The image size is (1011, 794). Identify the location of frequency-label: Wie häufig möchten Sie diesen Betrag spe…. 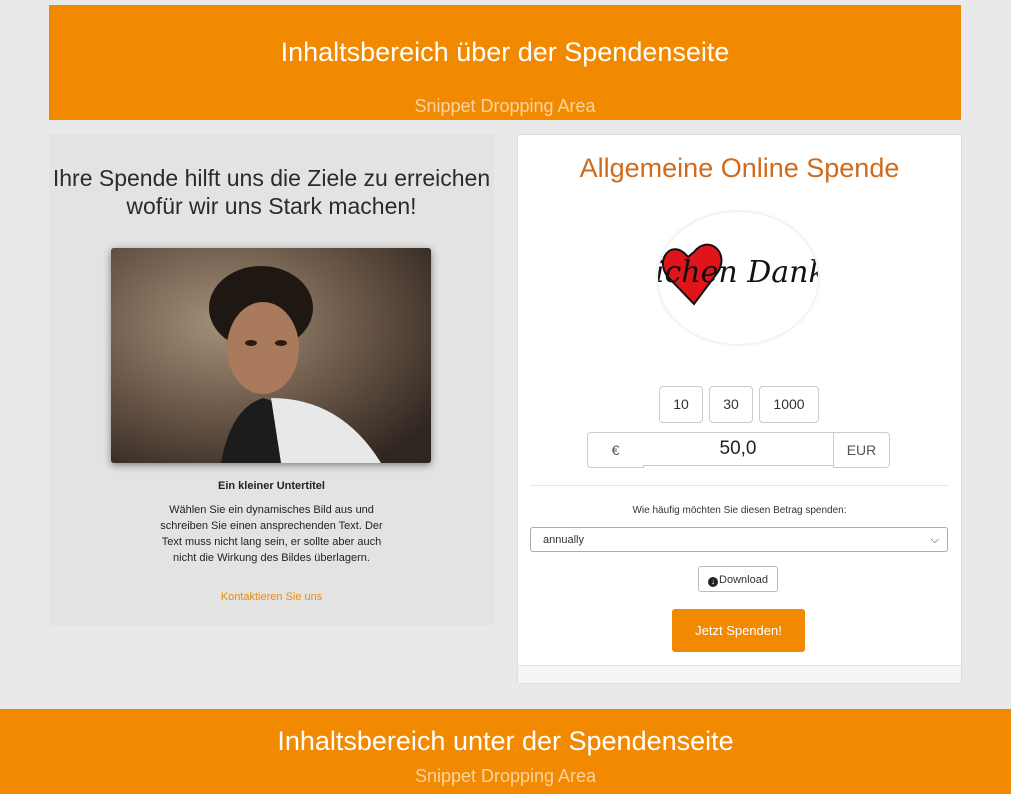
(739, 510).